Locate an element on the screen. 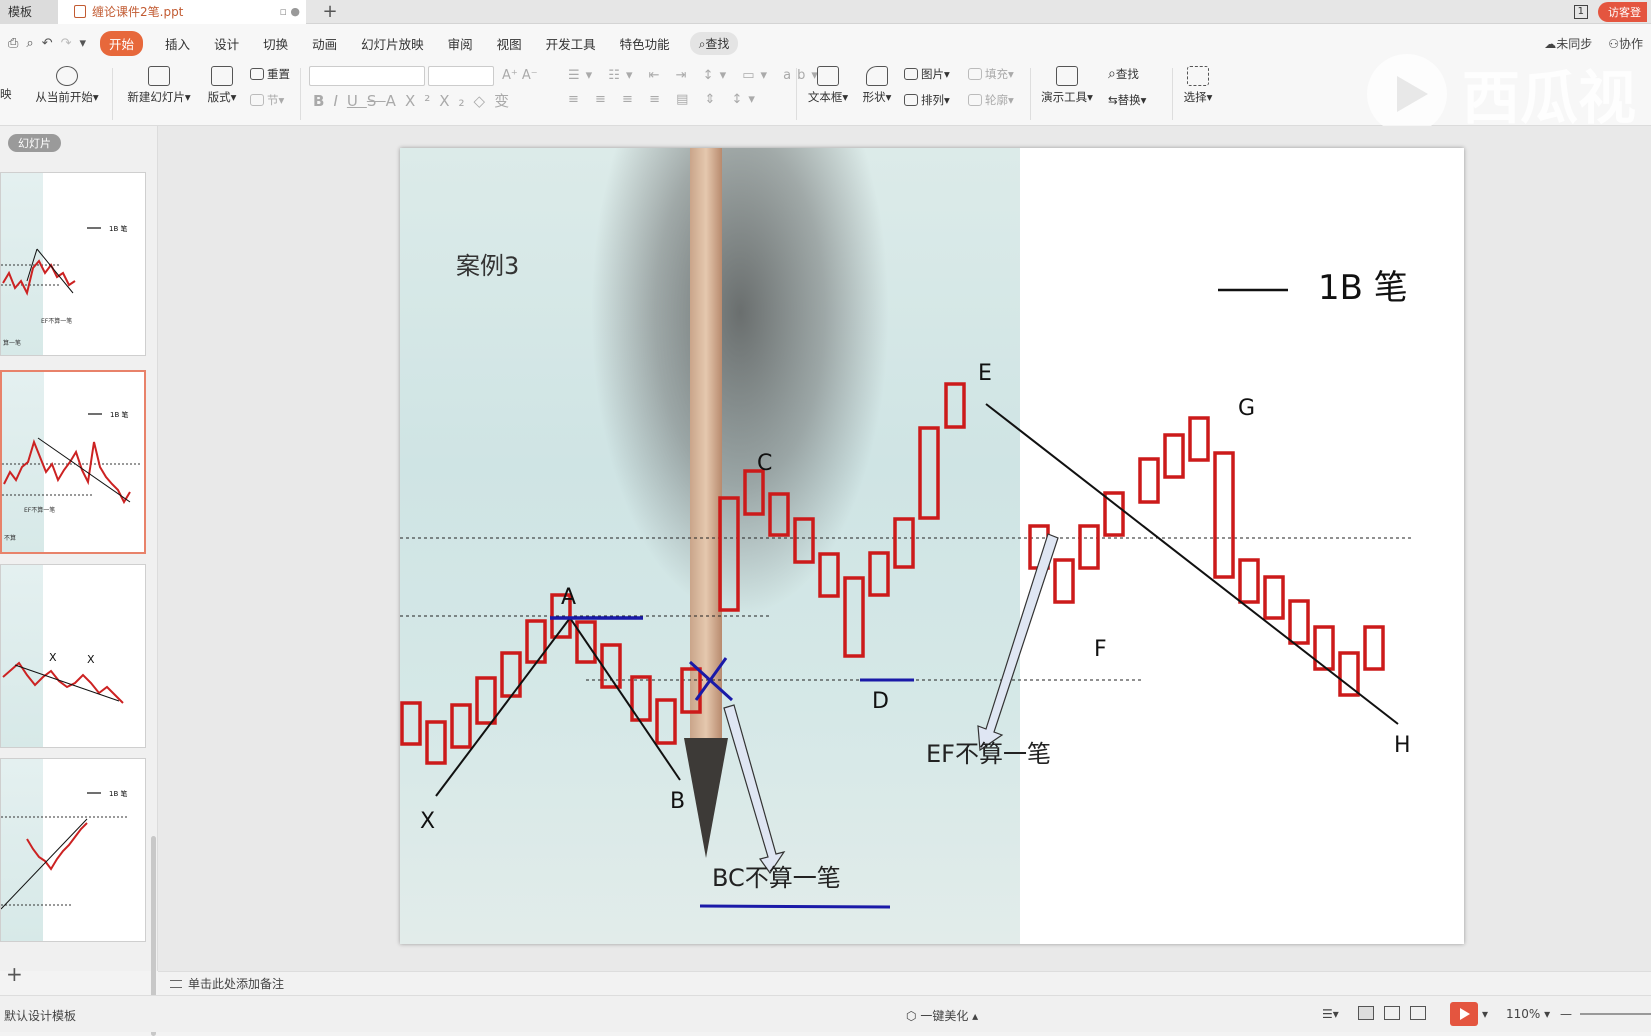 This screenshot has width=1651, height=1036. slide-thumbnail-3: X X is located at coordinates (73, 656).